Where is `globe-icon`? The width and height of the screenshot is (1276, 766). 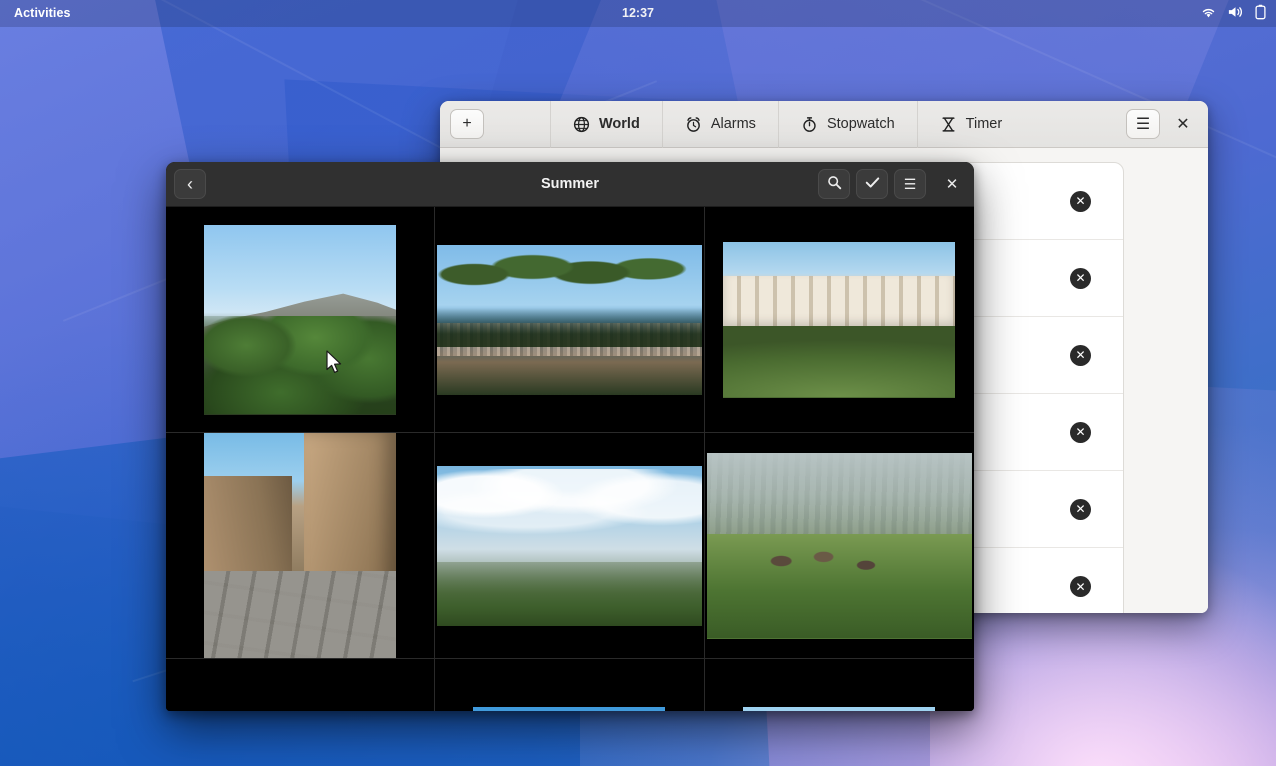
globe-icon is located at coordinates (581, 124).